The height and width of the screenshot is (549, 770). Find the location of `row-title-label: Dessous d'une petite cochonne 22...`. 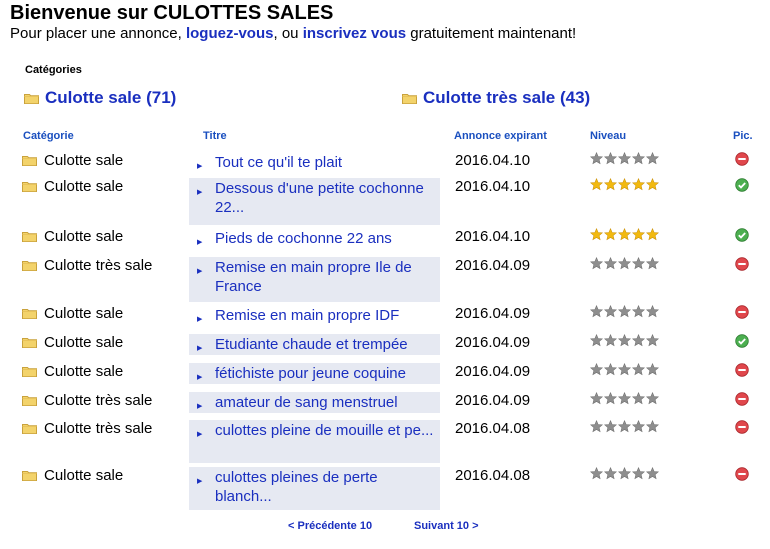

row-title-label: Dessous d'une petite cochonne 22... is located at coordinates (319, 198).